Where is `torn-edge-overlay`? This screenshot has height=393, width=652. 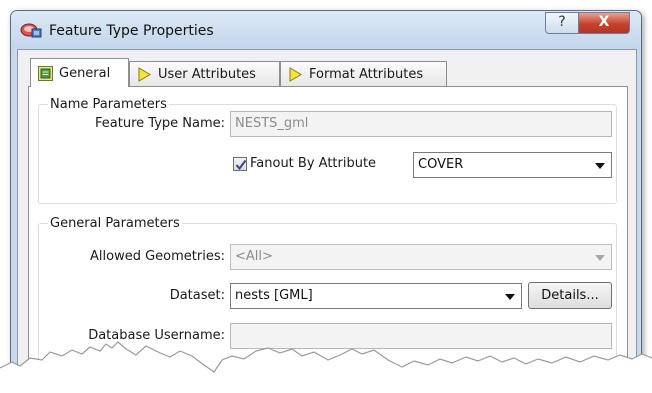 torn-edge-overlay is located at coordinates (326, 367).